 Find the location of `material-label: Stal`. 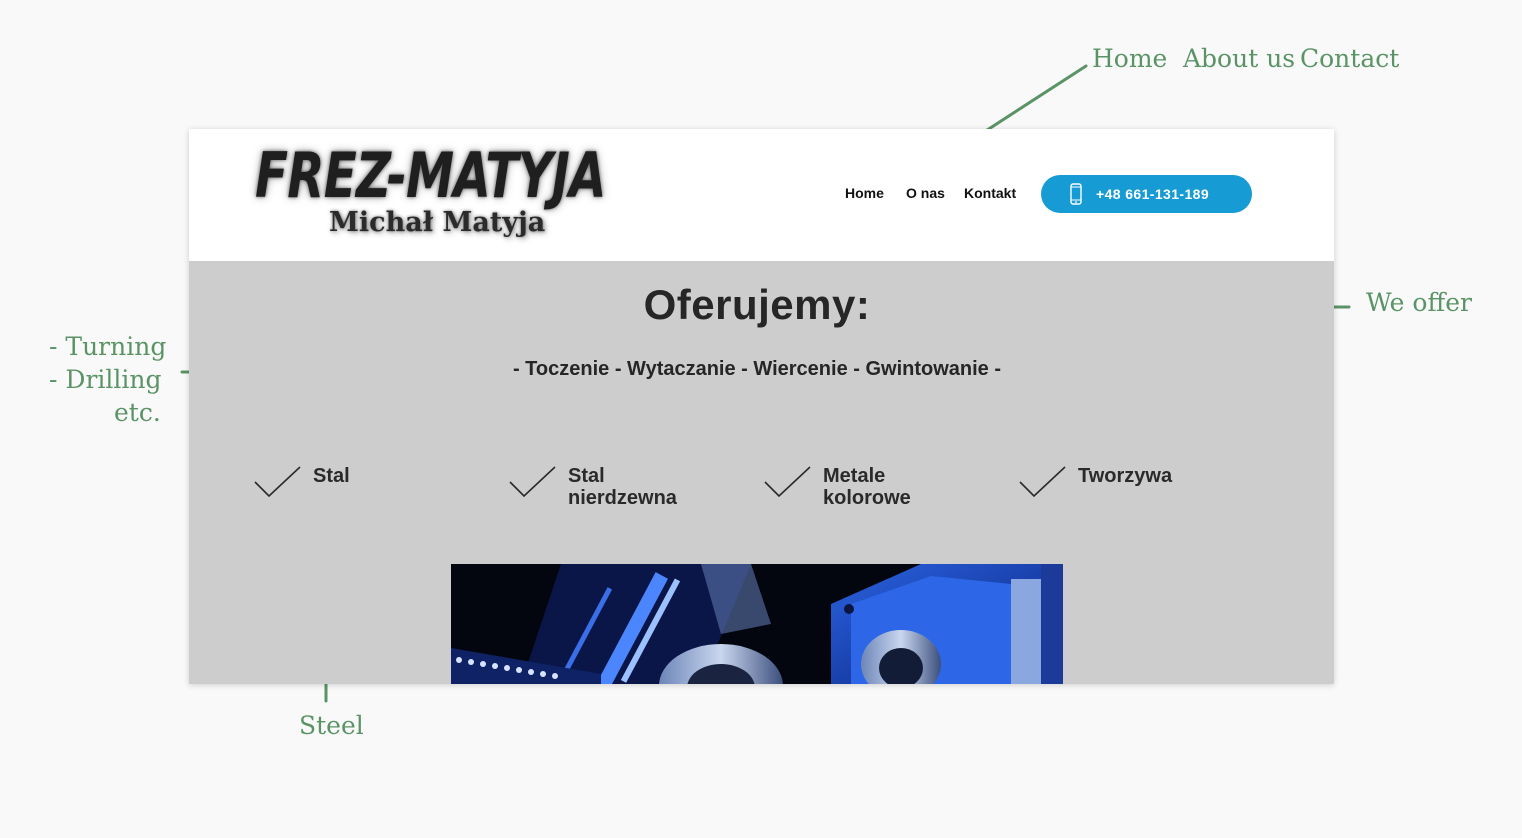

material-label: Stal is located at coordinates (331, 476).